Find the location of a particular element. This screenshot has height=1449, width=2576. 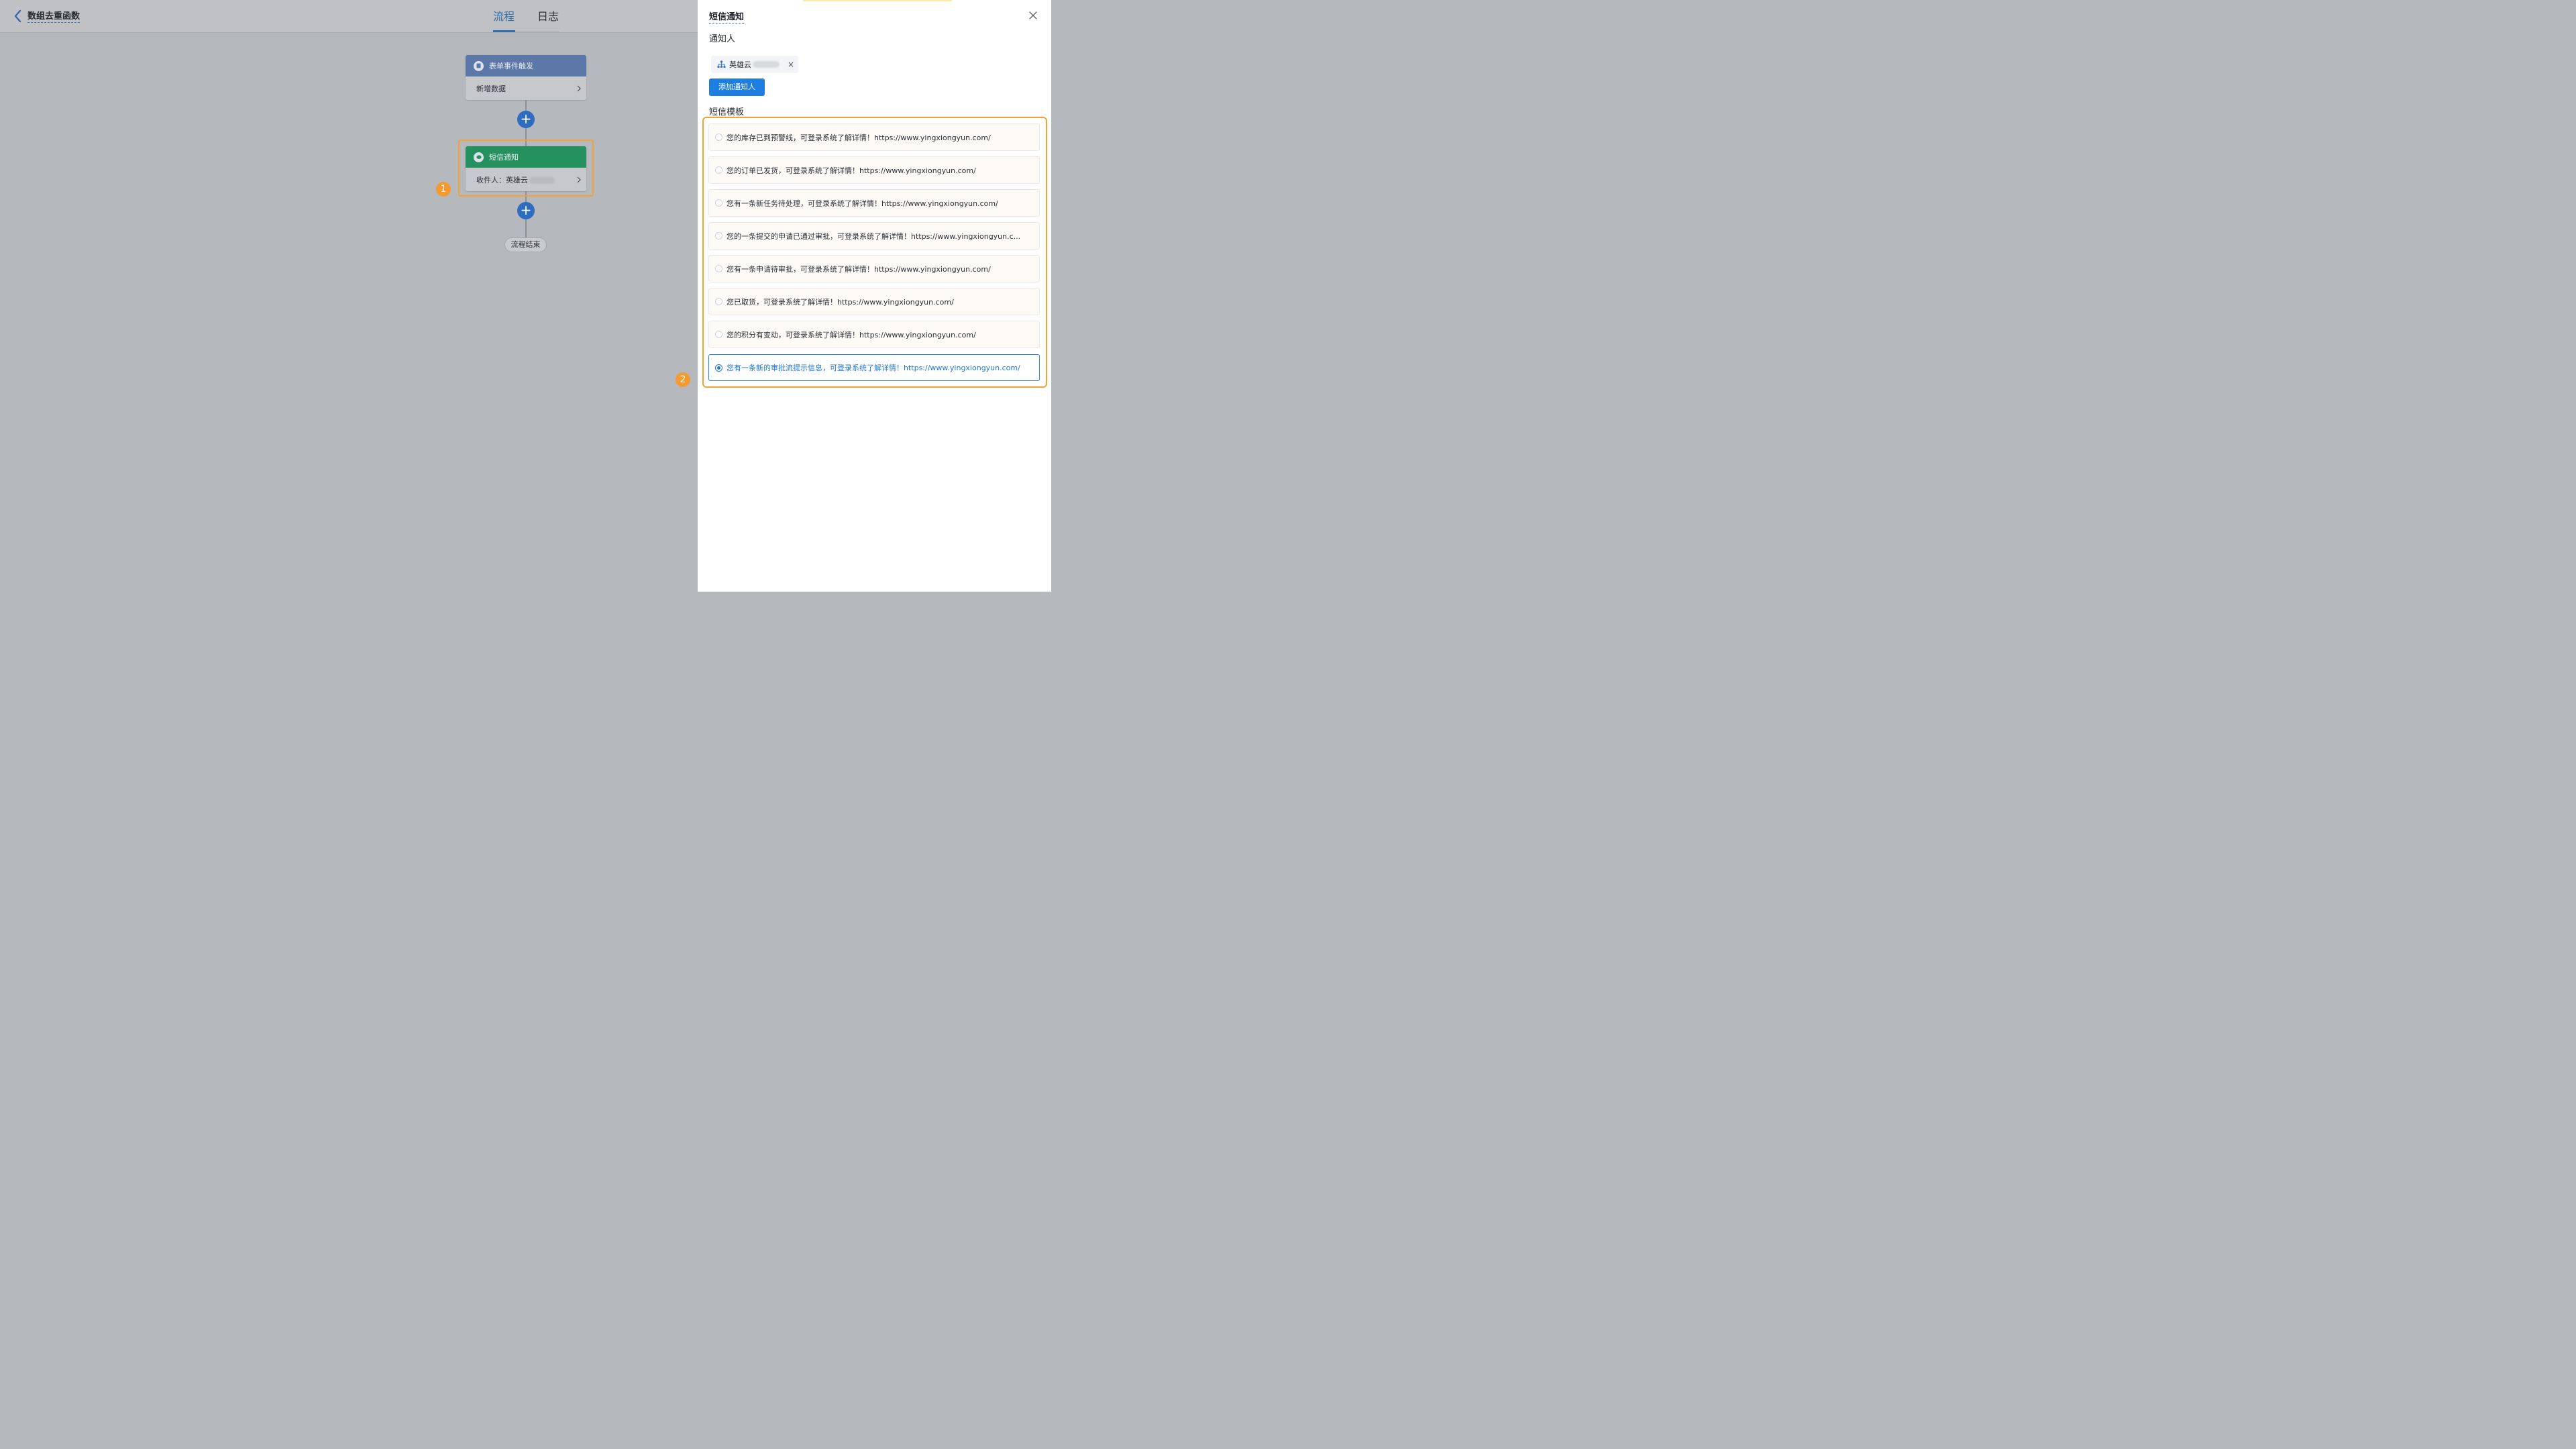

sms-node-label-wrap: 收件人：英雄云 is located at coordinates (515, 179).